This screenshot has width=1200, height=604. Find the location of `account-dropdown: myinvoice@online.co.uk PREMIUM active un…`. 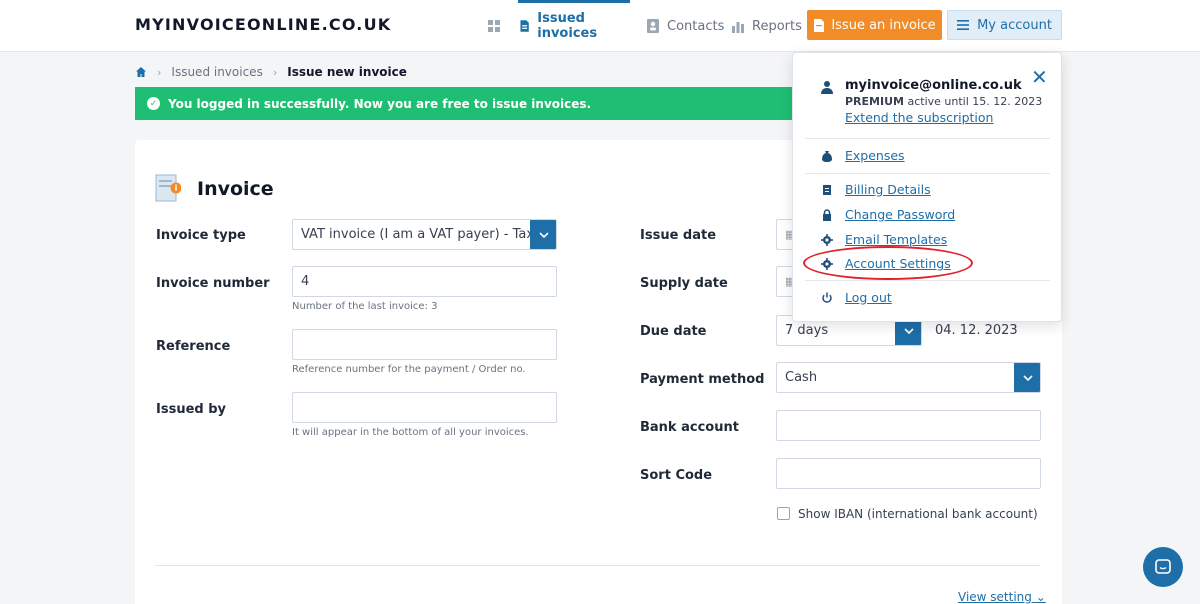

account-dropdown: myinvoice@online.co.uk PREMIUM active un… is located at coordinates (927, 187).